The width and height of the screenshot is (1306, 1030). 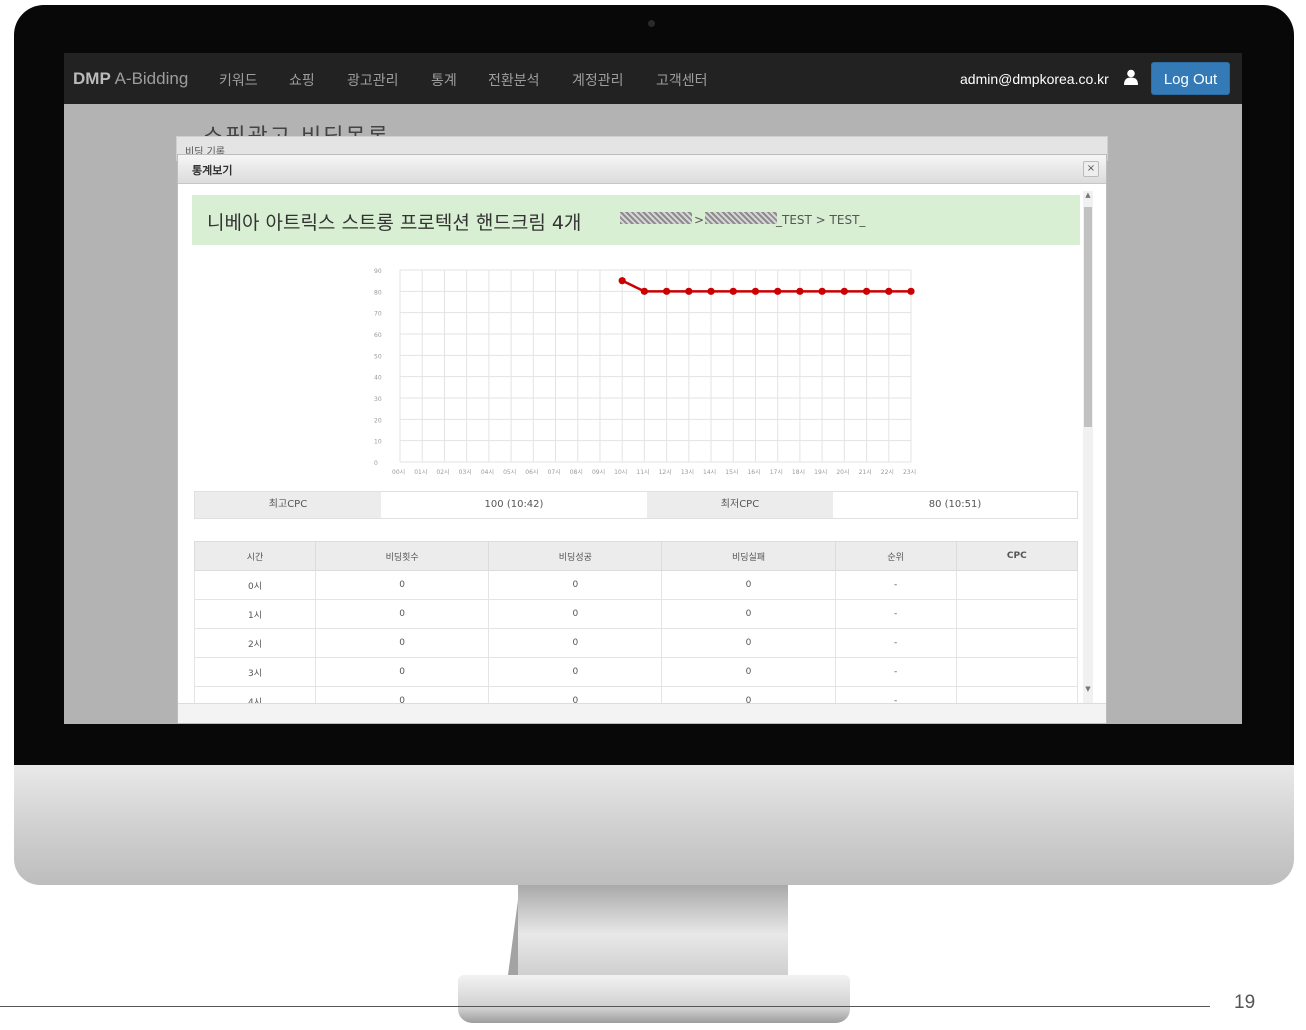 What do you see at coordinates (1091, 169) in the screenshot?
I see `close-icon: ×` at bounding box center [1091, 169].